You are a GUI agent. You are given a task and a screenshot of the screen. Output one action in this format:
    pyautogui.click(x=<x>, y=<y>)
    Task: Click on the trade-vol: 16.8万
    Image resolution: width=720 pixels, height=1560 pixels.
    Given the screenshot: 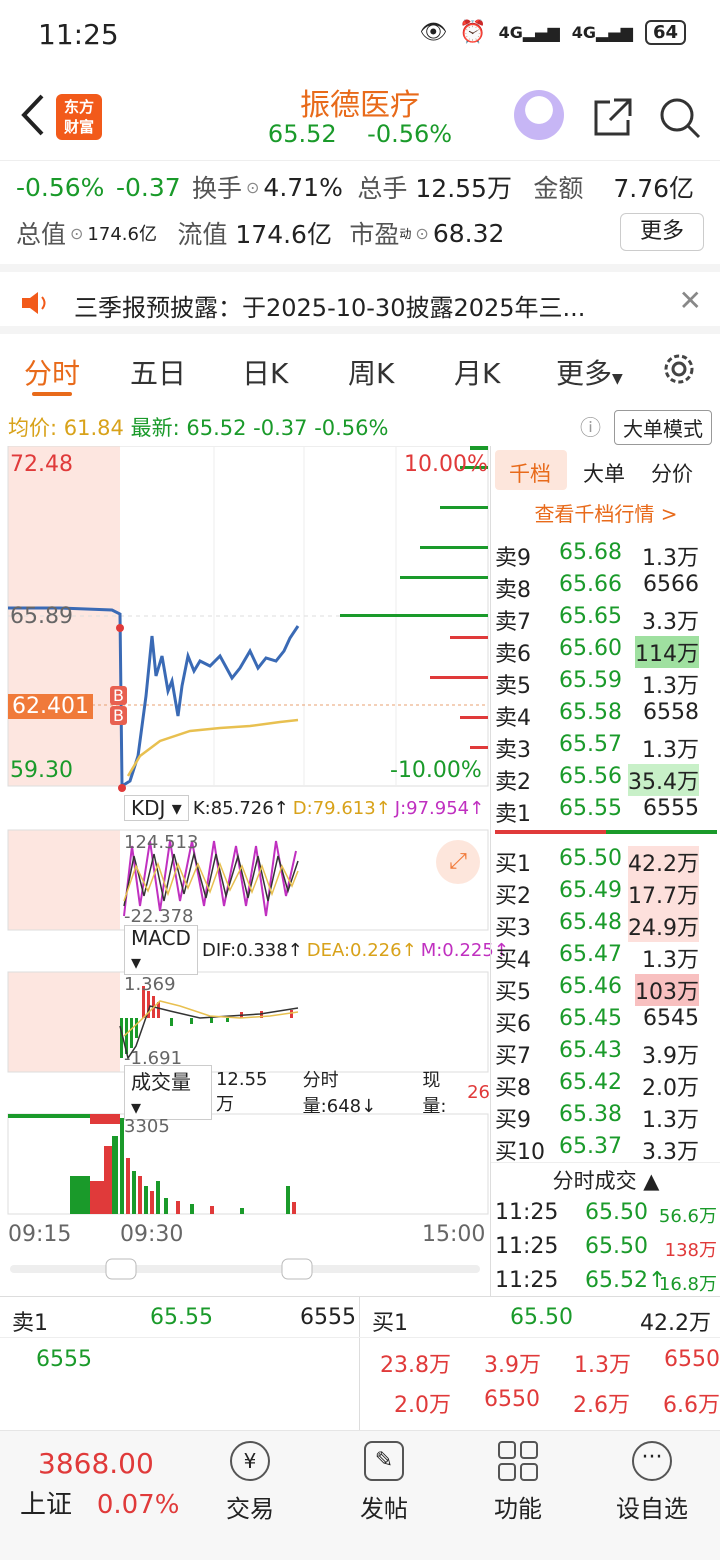 What is the action you would take?
    pyautogui.click(x=687, y=1284)
    